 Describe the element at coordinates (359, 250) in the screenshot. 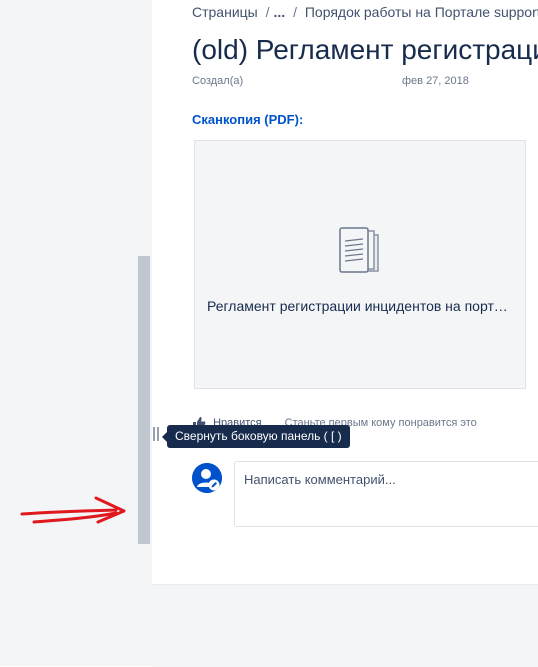

I see `document-file-icon` at that location.